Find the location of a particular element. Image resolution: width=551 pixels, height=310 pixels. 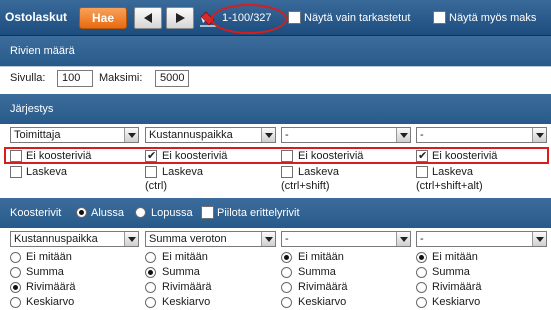

agg-radio-4-count is located at coordinates (421, 287).